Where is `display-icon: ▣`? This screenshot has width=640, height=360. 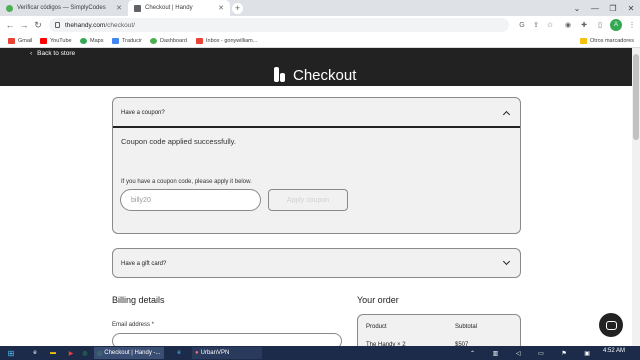 display-icon: ▣ is located at coordinates (587, 353).